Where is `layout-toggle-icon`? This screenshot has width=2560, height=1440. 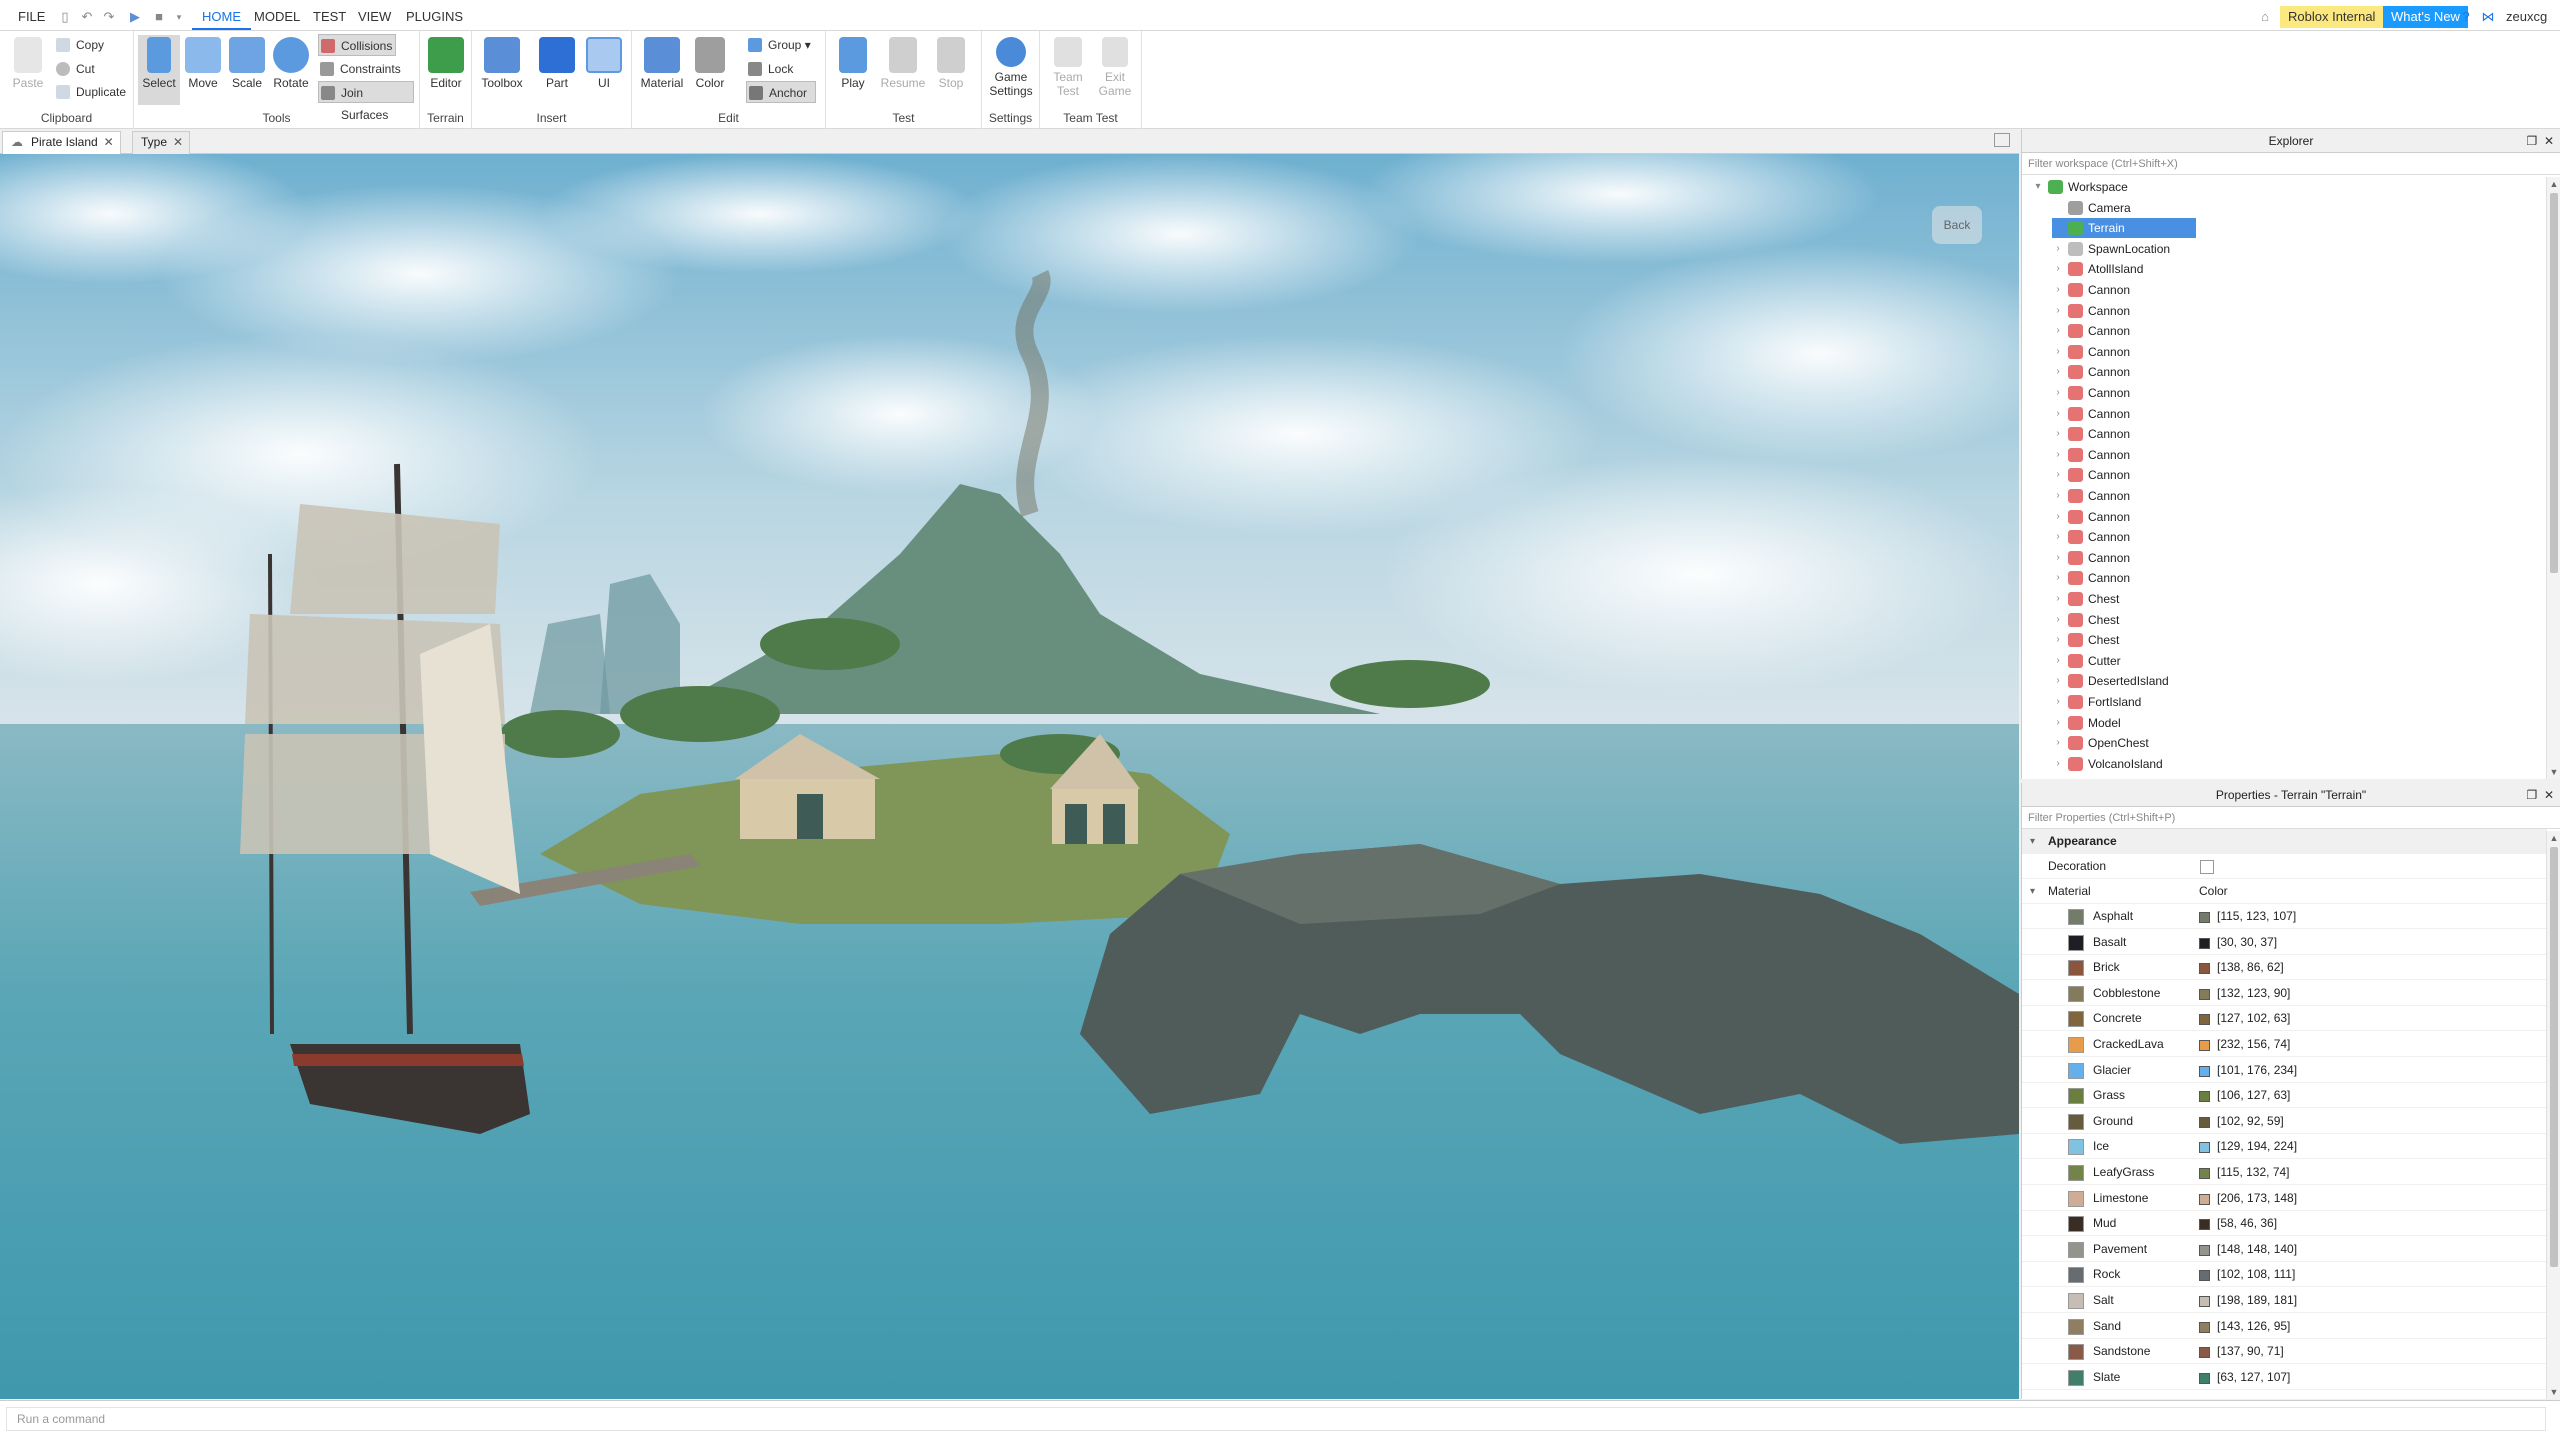 layout-toggle-icon is located at coordinates (2002, 140).